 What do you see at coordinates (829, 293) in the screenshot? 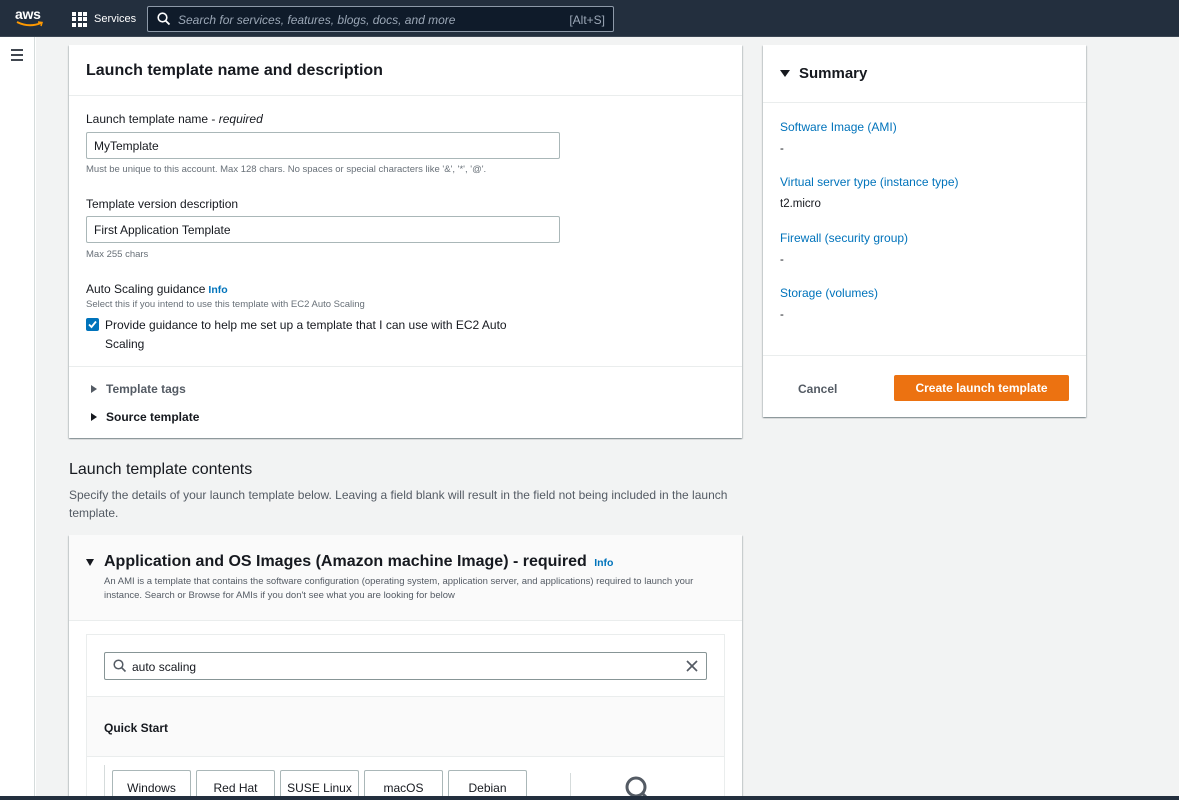
I see `summary-storage-link: Storage (volumes)` at bounding box center [829, 293].